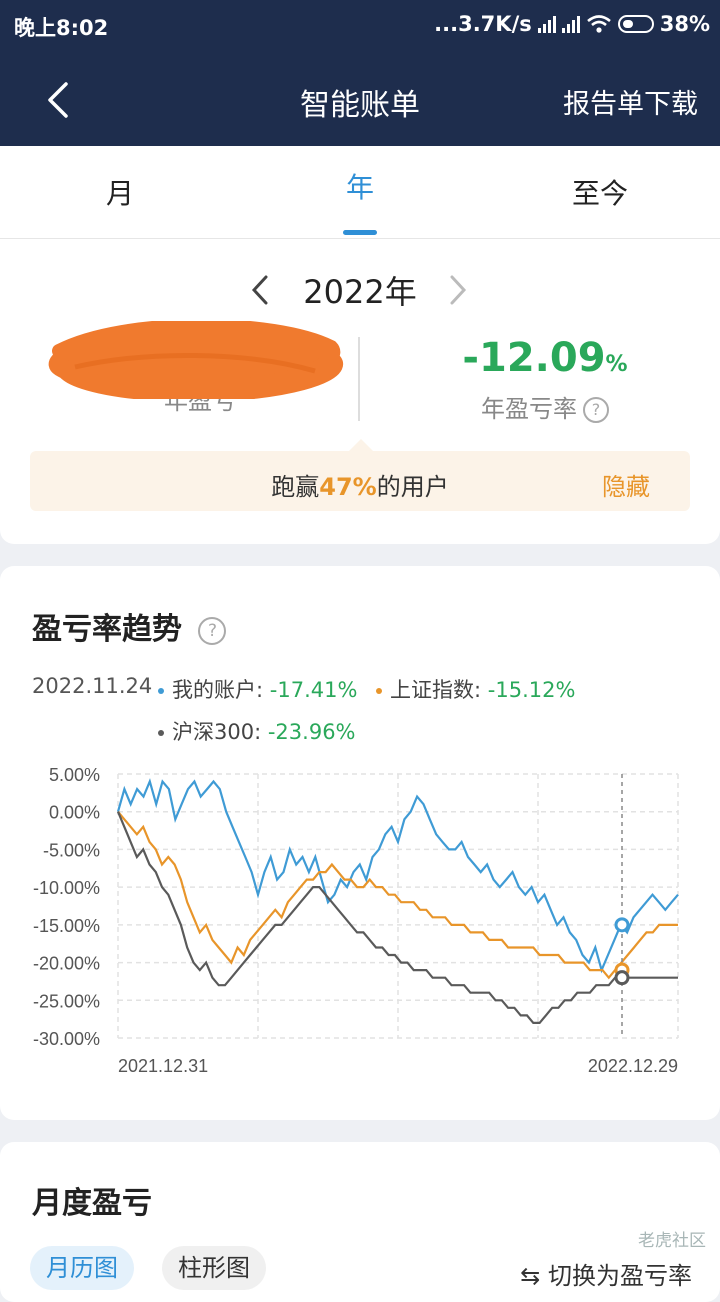 Image resolution: width=720 pixels, height=1302 pixels. What do you see at coordinates (92, 686) in the screenshot?
I see `legend-date: 2022.11.24` at bounding box center [92, 686].